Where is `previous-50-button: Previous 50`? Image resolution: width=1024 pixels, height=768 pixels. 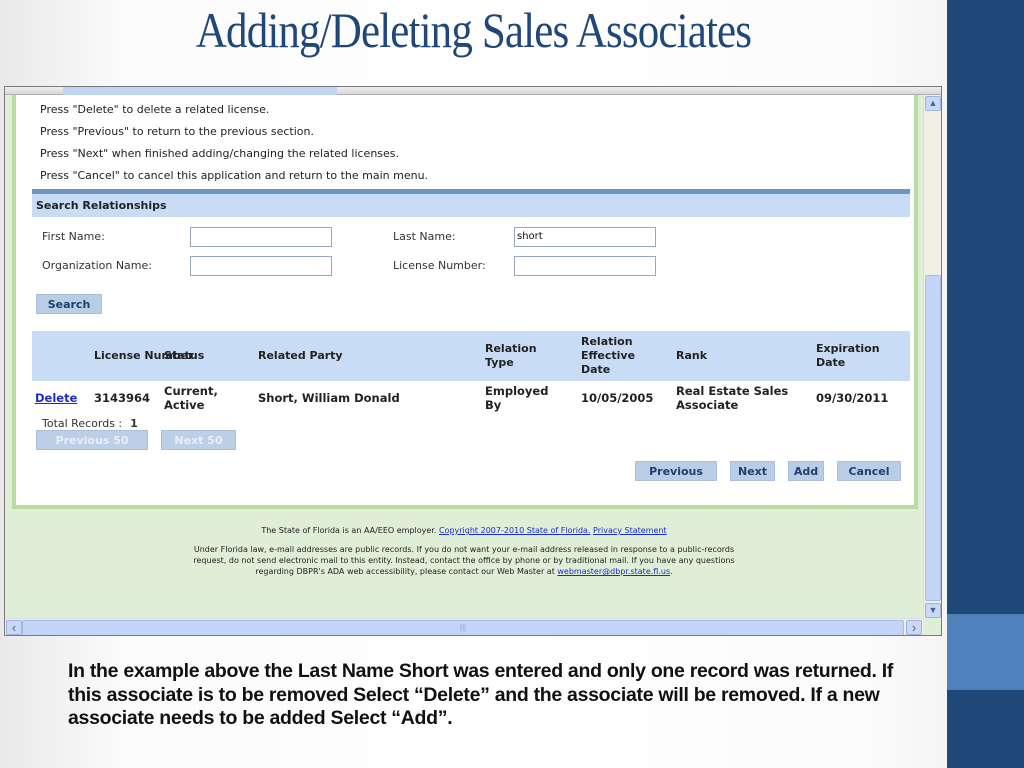
previous-50-button: Previous 50 is located at coordinates (92, 440).